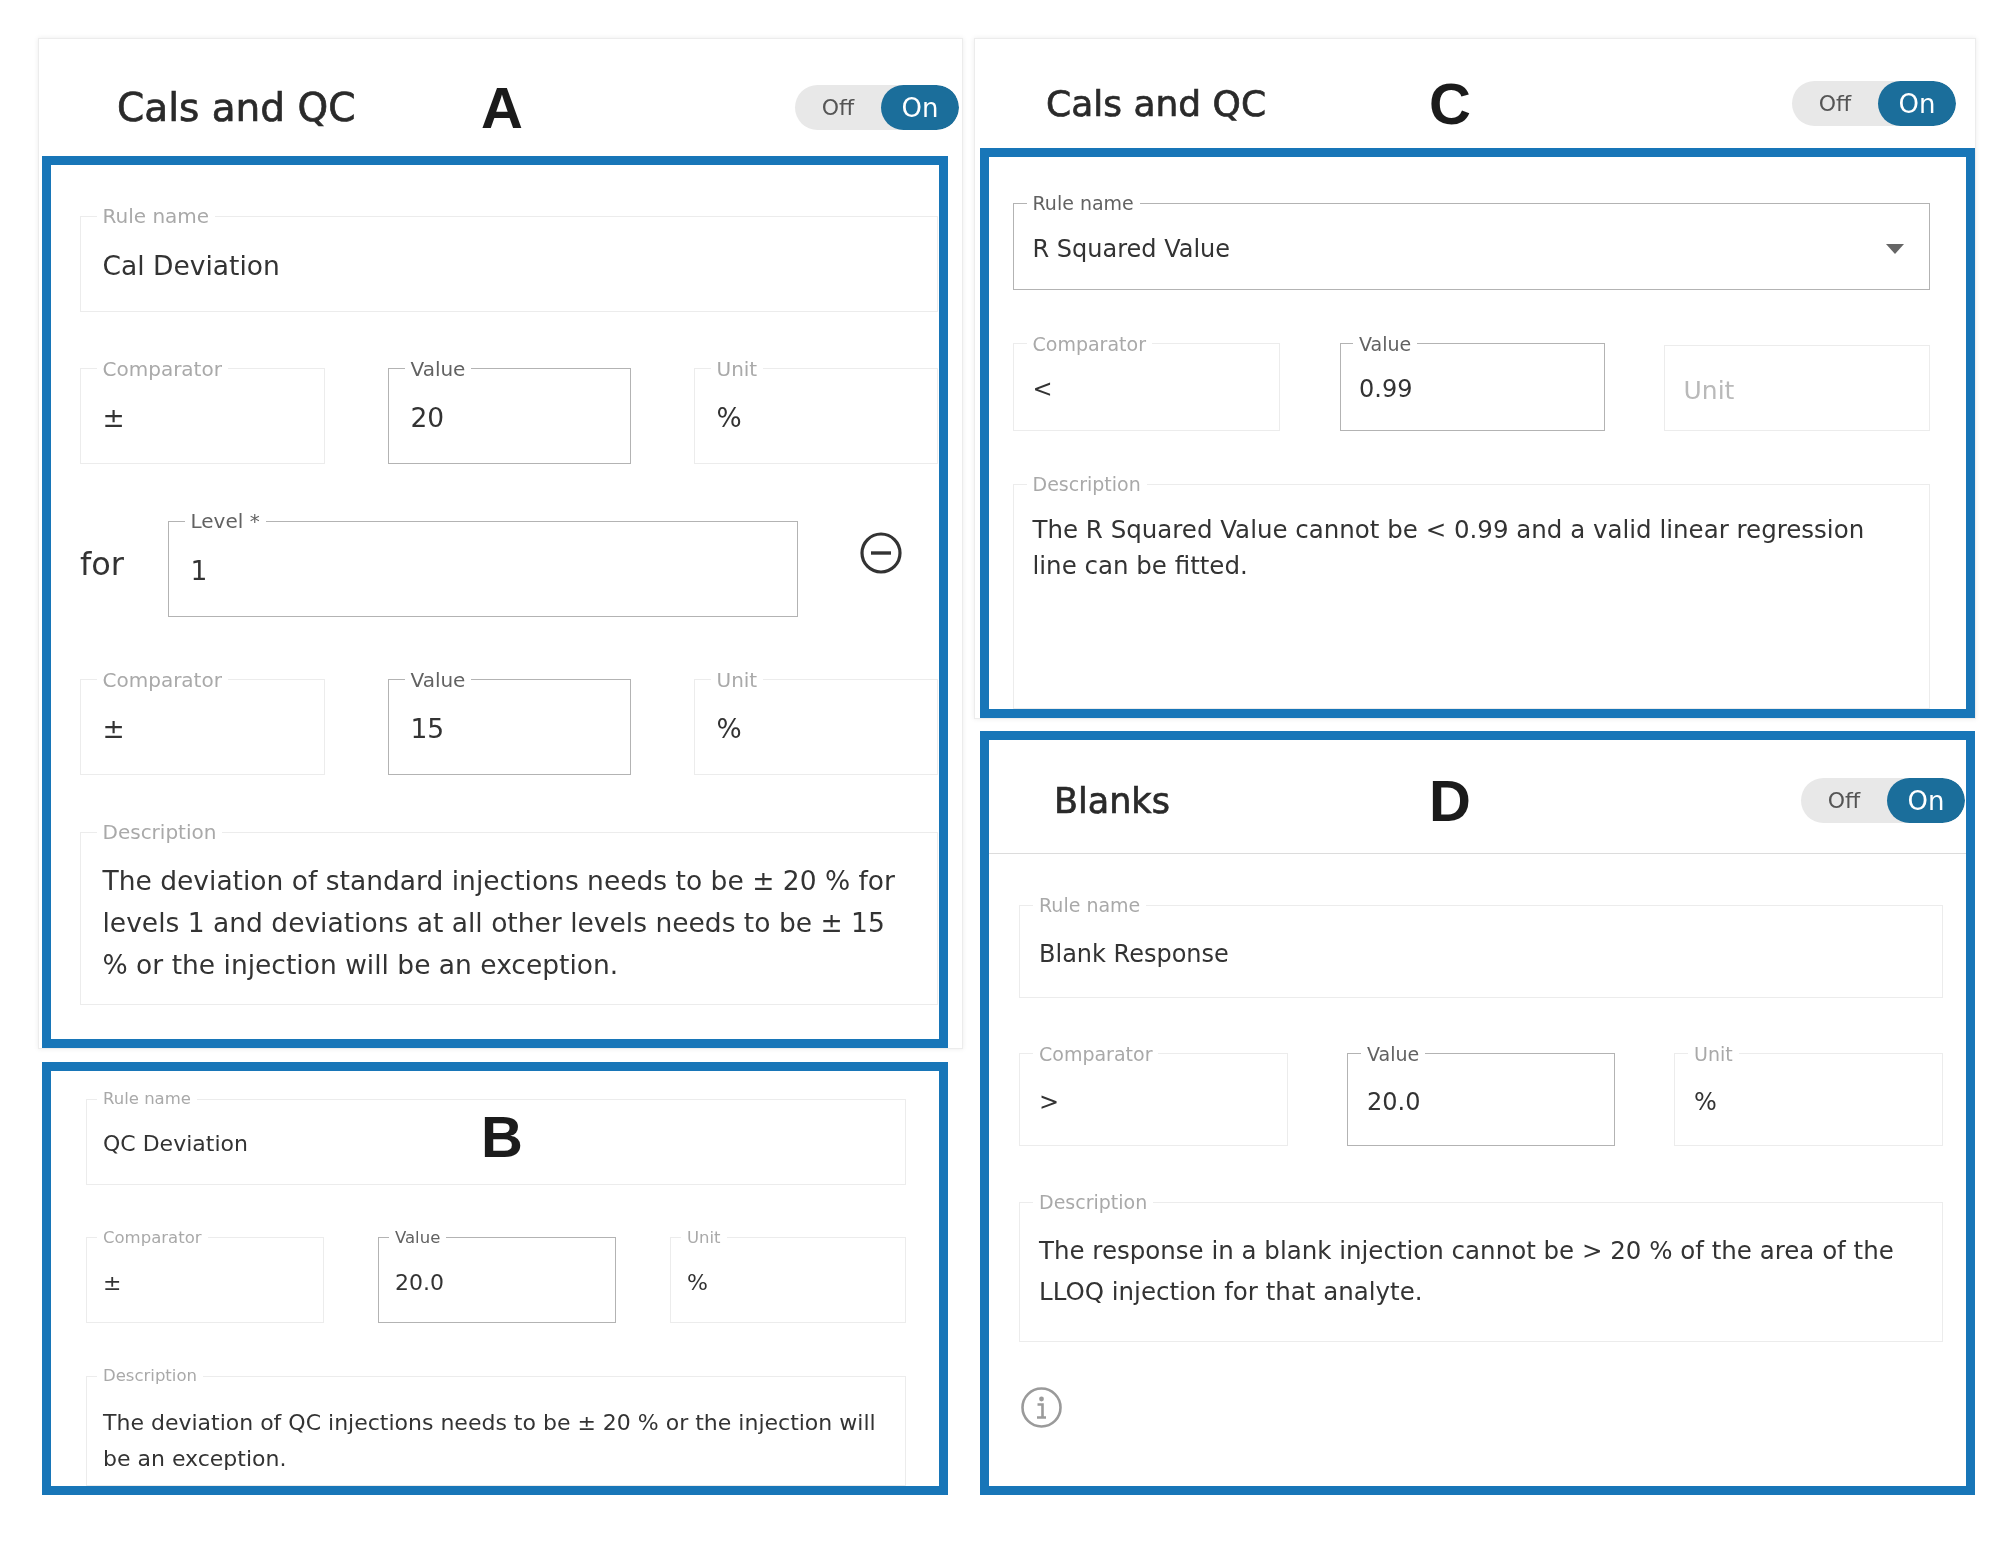  I want to click on rule-name-dropdown: Rule name R Squared Value, so click(1471, 241).